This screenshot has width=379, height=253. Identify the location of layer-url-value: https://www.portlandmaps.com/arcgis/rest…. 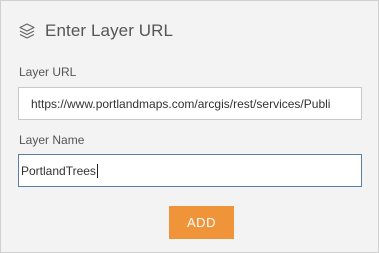
(181, 103).